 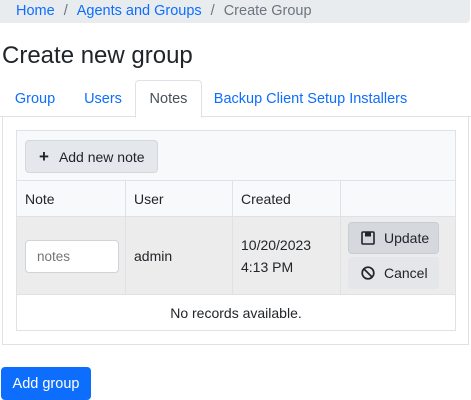 I want to click on user-cell: admin, so click(x=179, y=256).